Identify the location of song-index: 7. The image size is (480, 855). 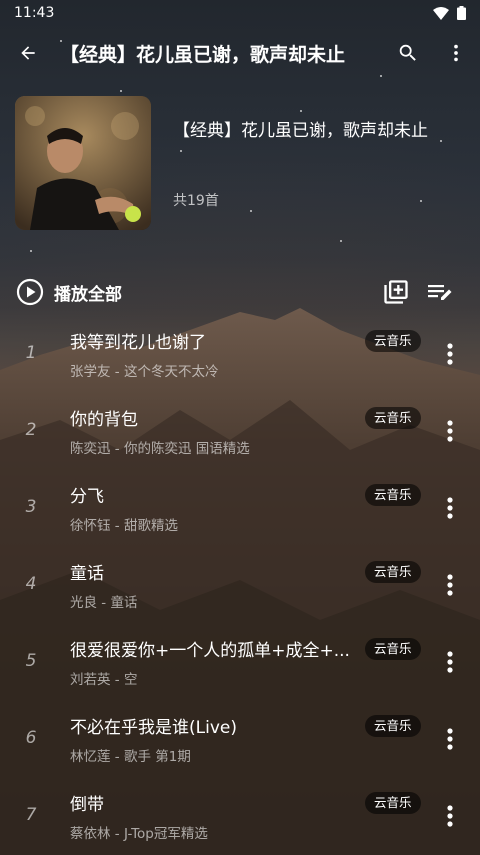
(31, 815).